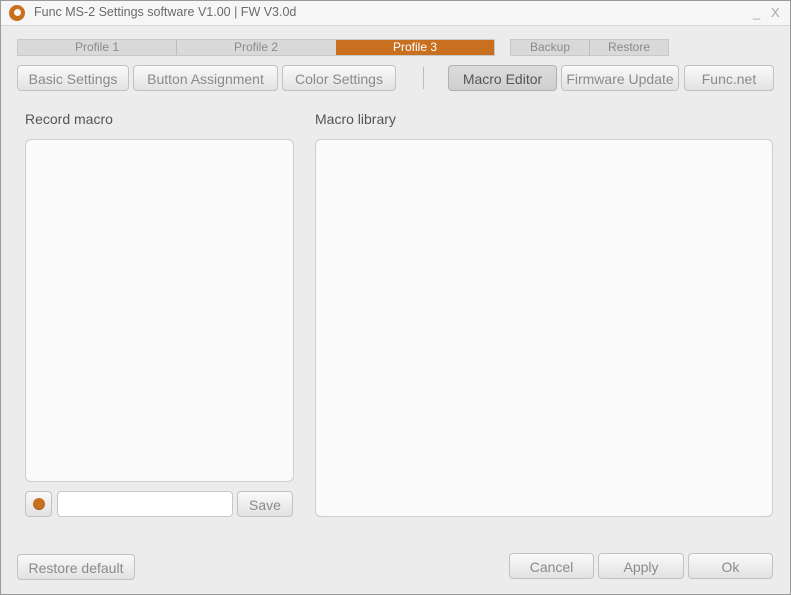 The height and width of the screenshot is (595, 791). I want to click on close-button: X, so click(775, 12).